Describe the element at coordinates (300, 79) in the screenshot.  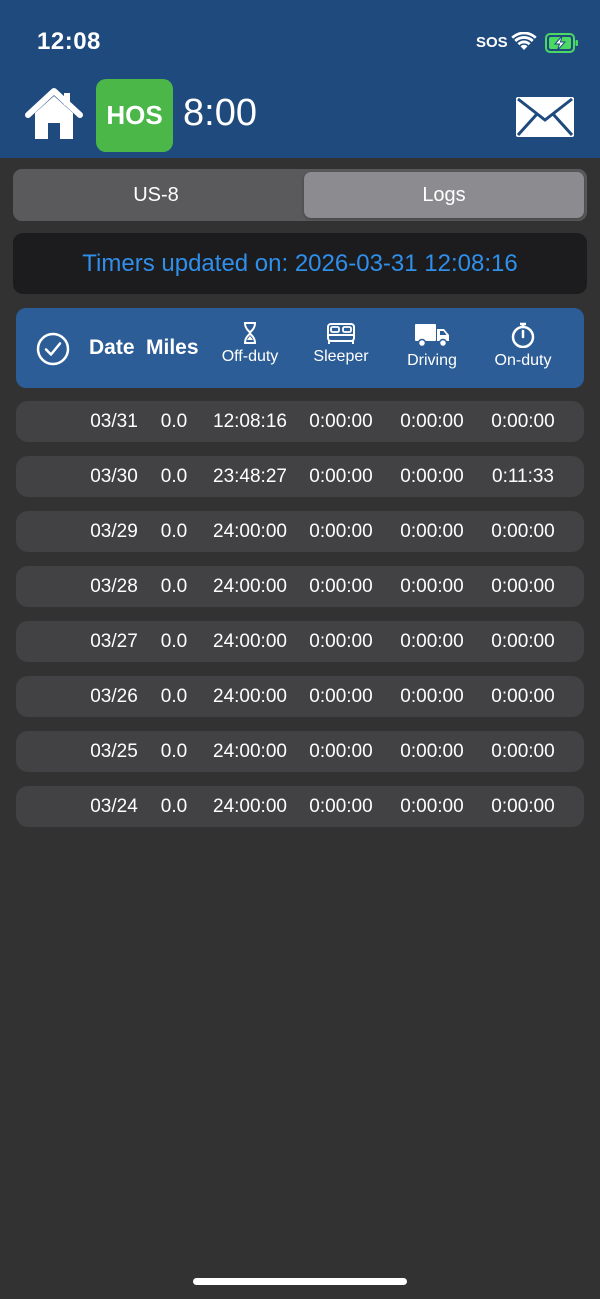
I see `app-header: 12:08 SOS HOS 8:00` at that location.